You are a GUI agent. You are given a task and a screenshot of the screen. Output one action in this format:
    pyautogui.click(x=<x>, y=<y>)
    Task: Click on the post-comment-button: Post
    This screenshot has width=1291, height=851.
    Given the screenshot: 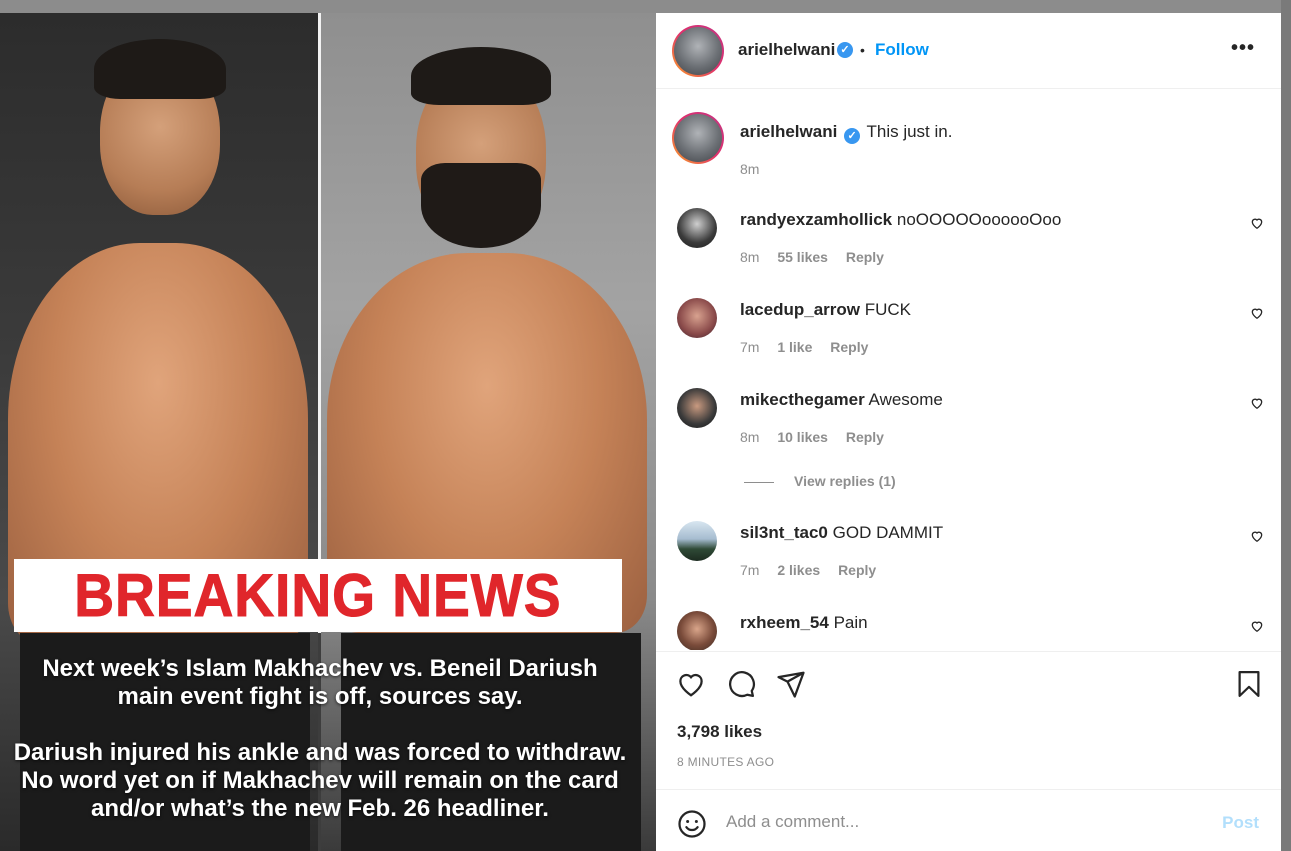 What is the action you would take?
    pyautogui.click(x=1240, y=823)
    